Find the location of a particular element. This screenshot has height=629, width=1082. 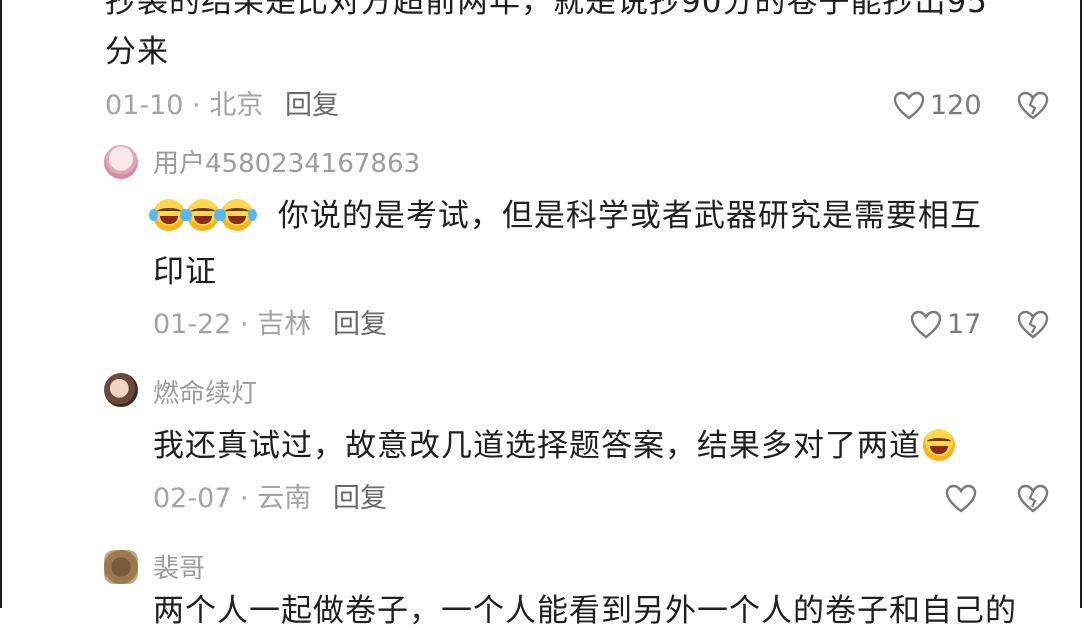

like-count: 120 is located at coordinates (956, 105).